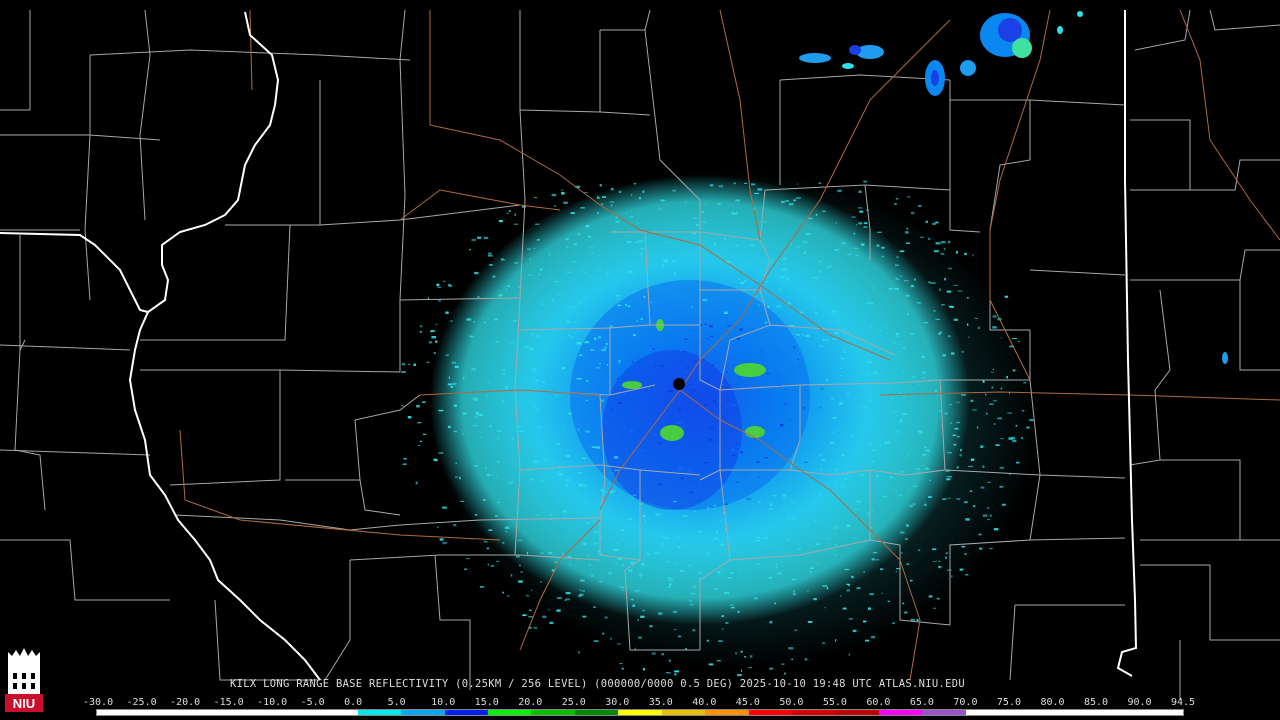 This screenshot has height=720, width=1280. Describe the element at coordinates (747, 702) in the screenshot. I see `colorbar-tick-label: 45.0` at that location.